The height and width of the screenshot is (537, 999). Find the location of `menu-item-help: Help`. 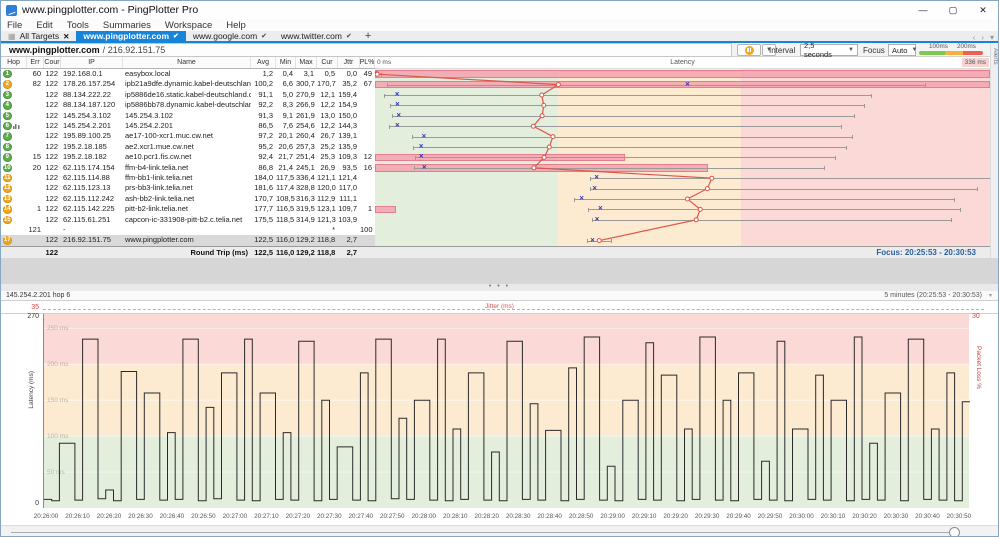

menu-item-help: Help is located at coordinates (236, 25).